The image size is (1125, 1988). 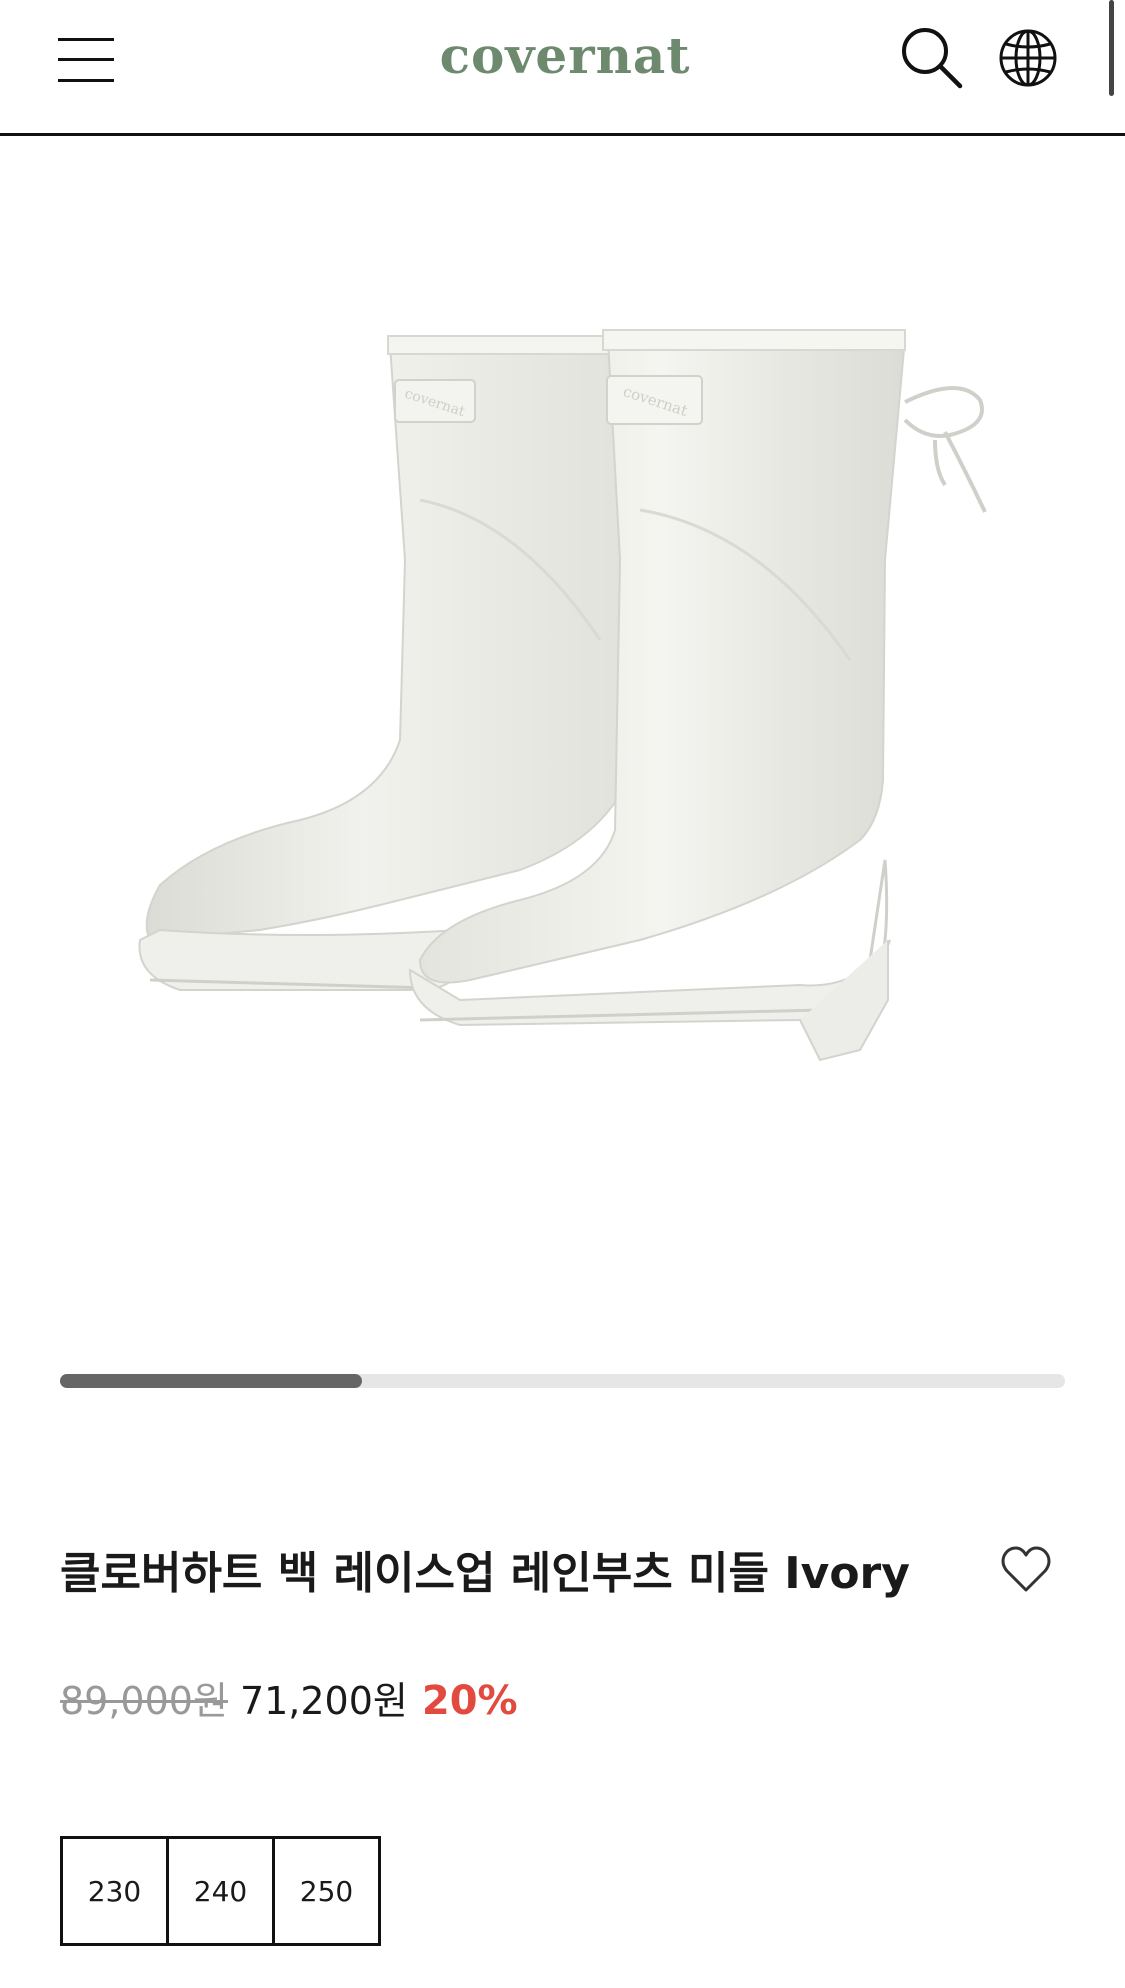 What do you see at coordinates (485, 1573) in the screenshot?
I see `product-title: 클로버하트 백 레이스업 레인부츠 미들 Ivory` at bounding box center [485, 1573].